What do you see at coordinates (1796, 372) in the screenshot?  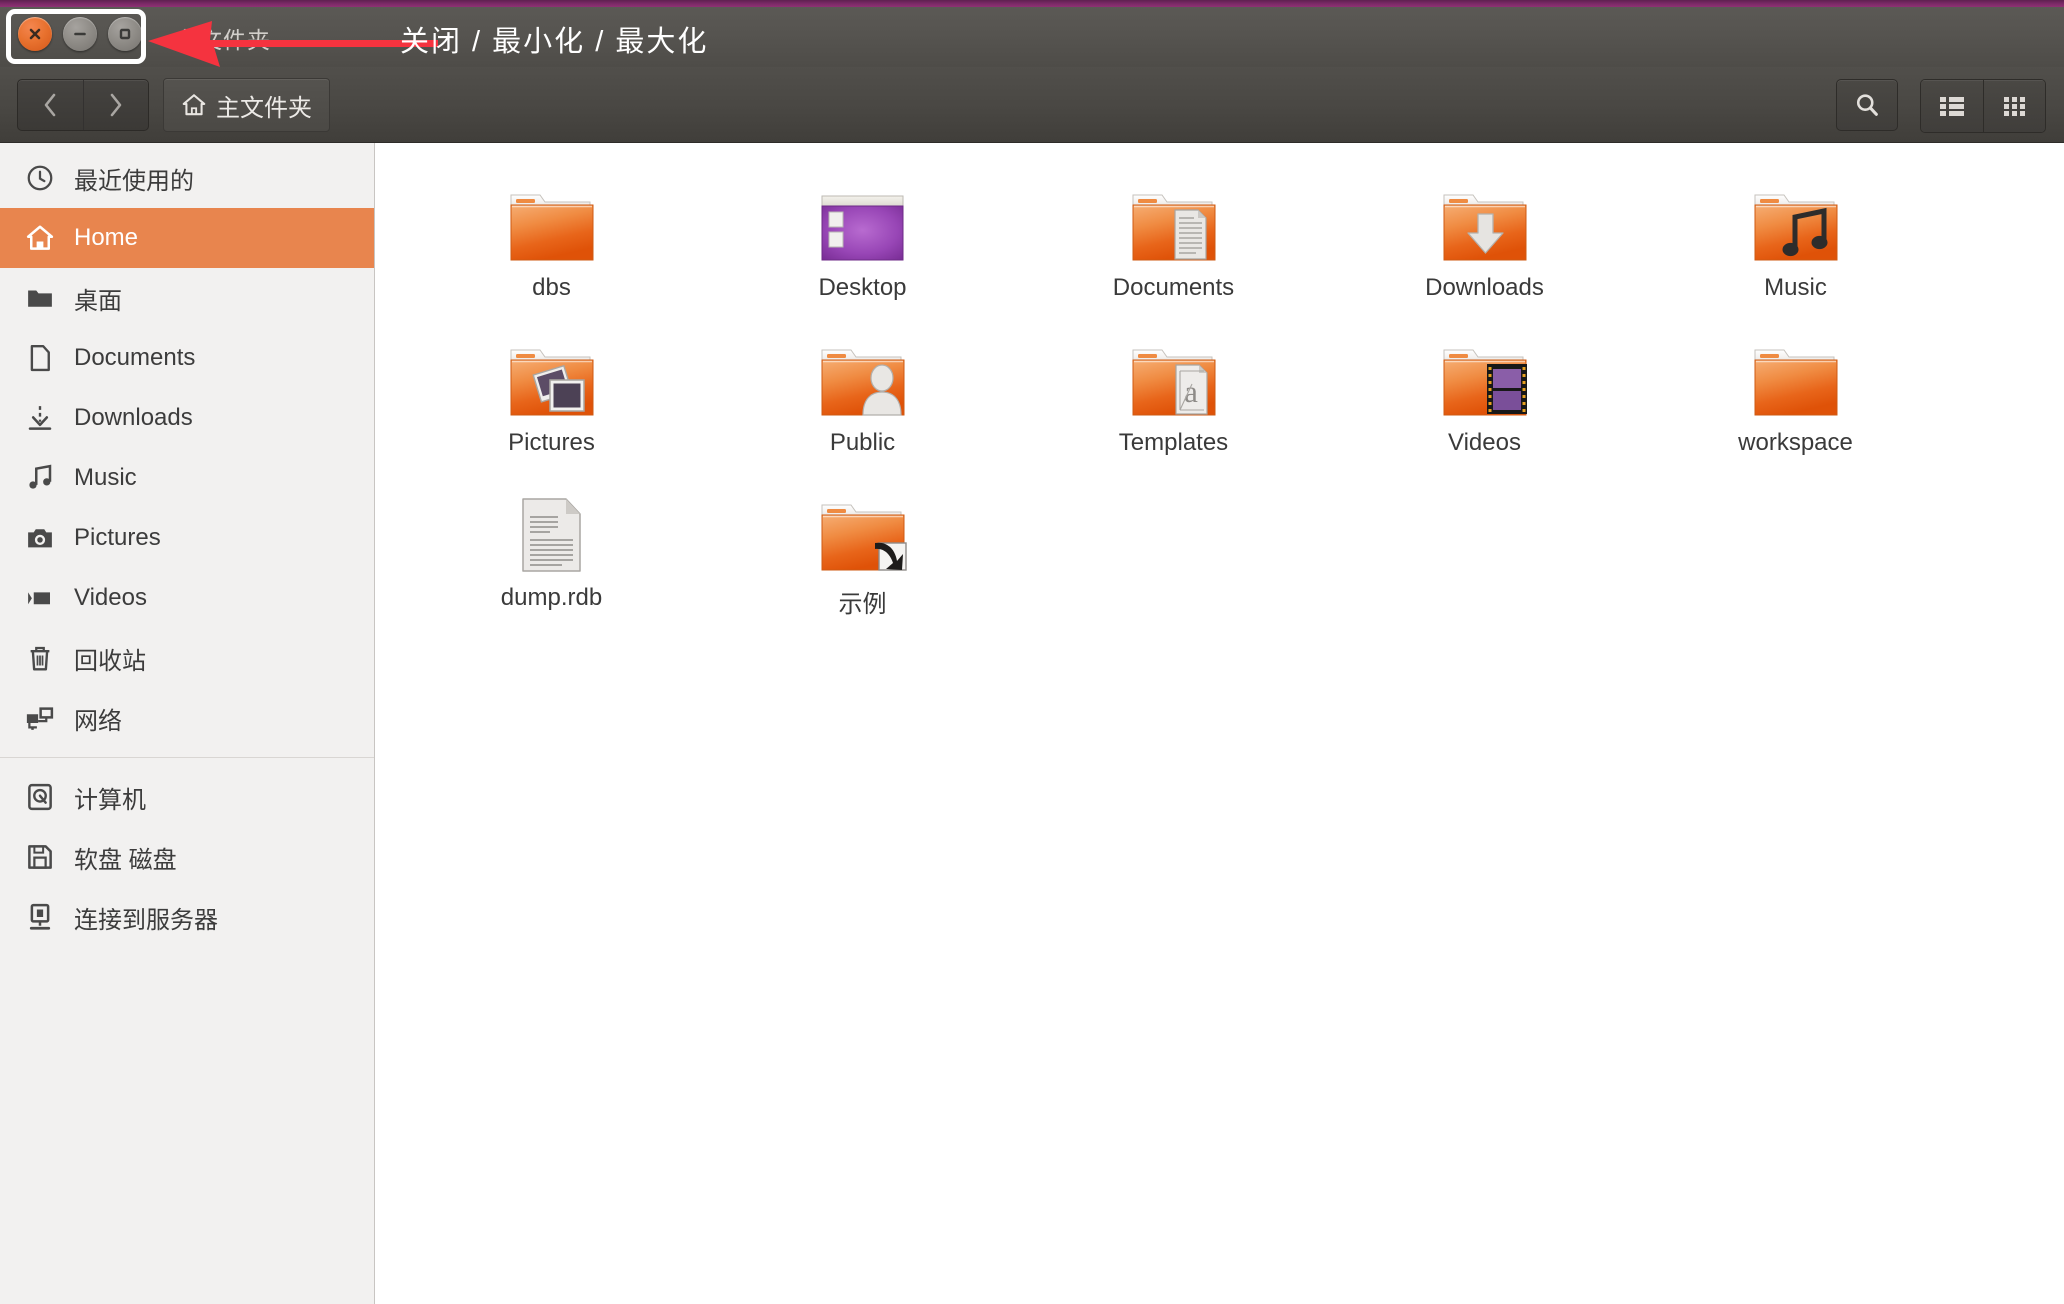 I see `folder-plain-icon` at bounding box center [1796, 372].